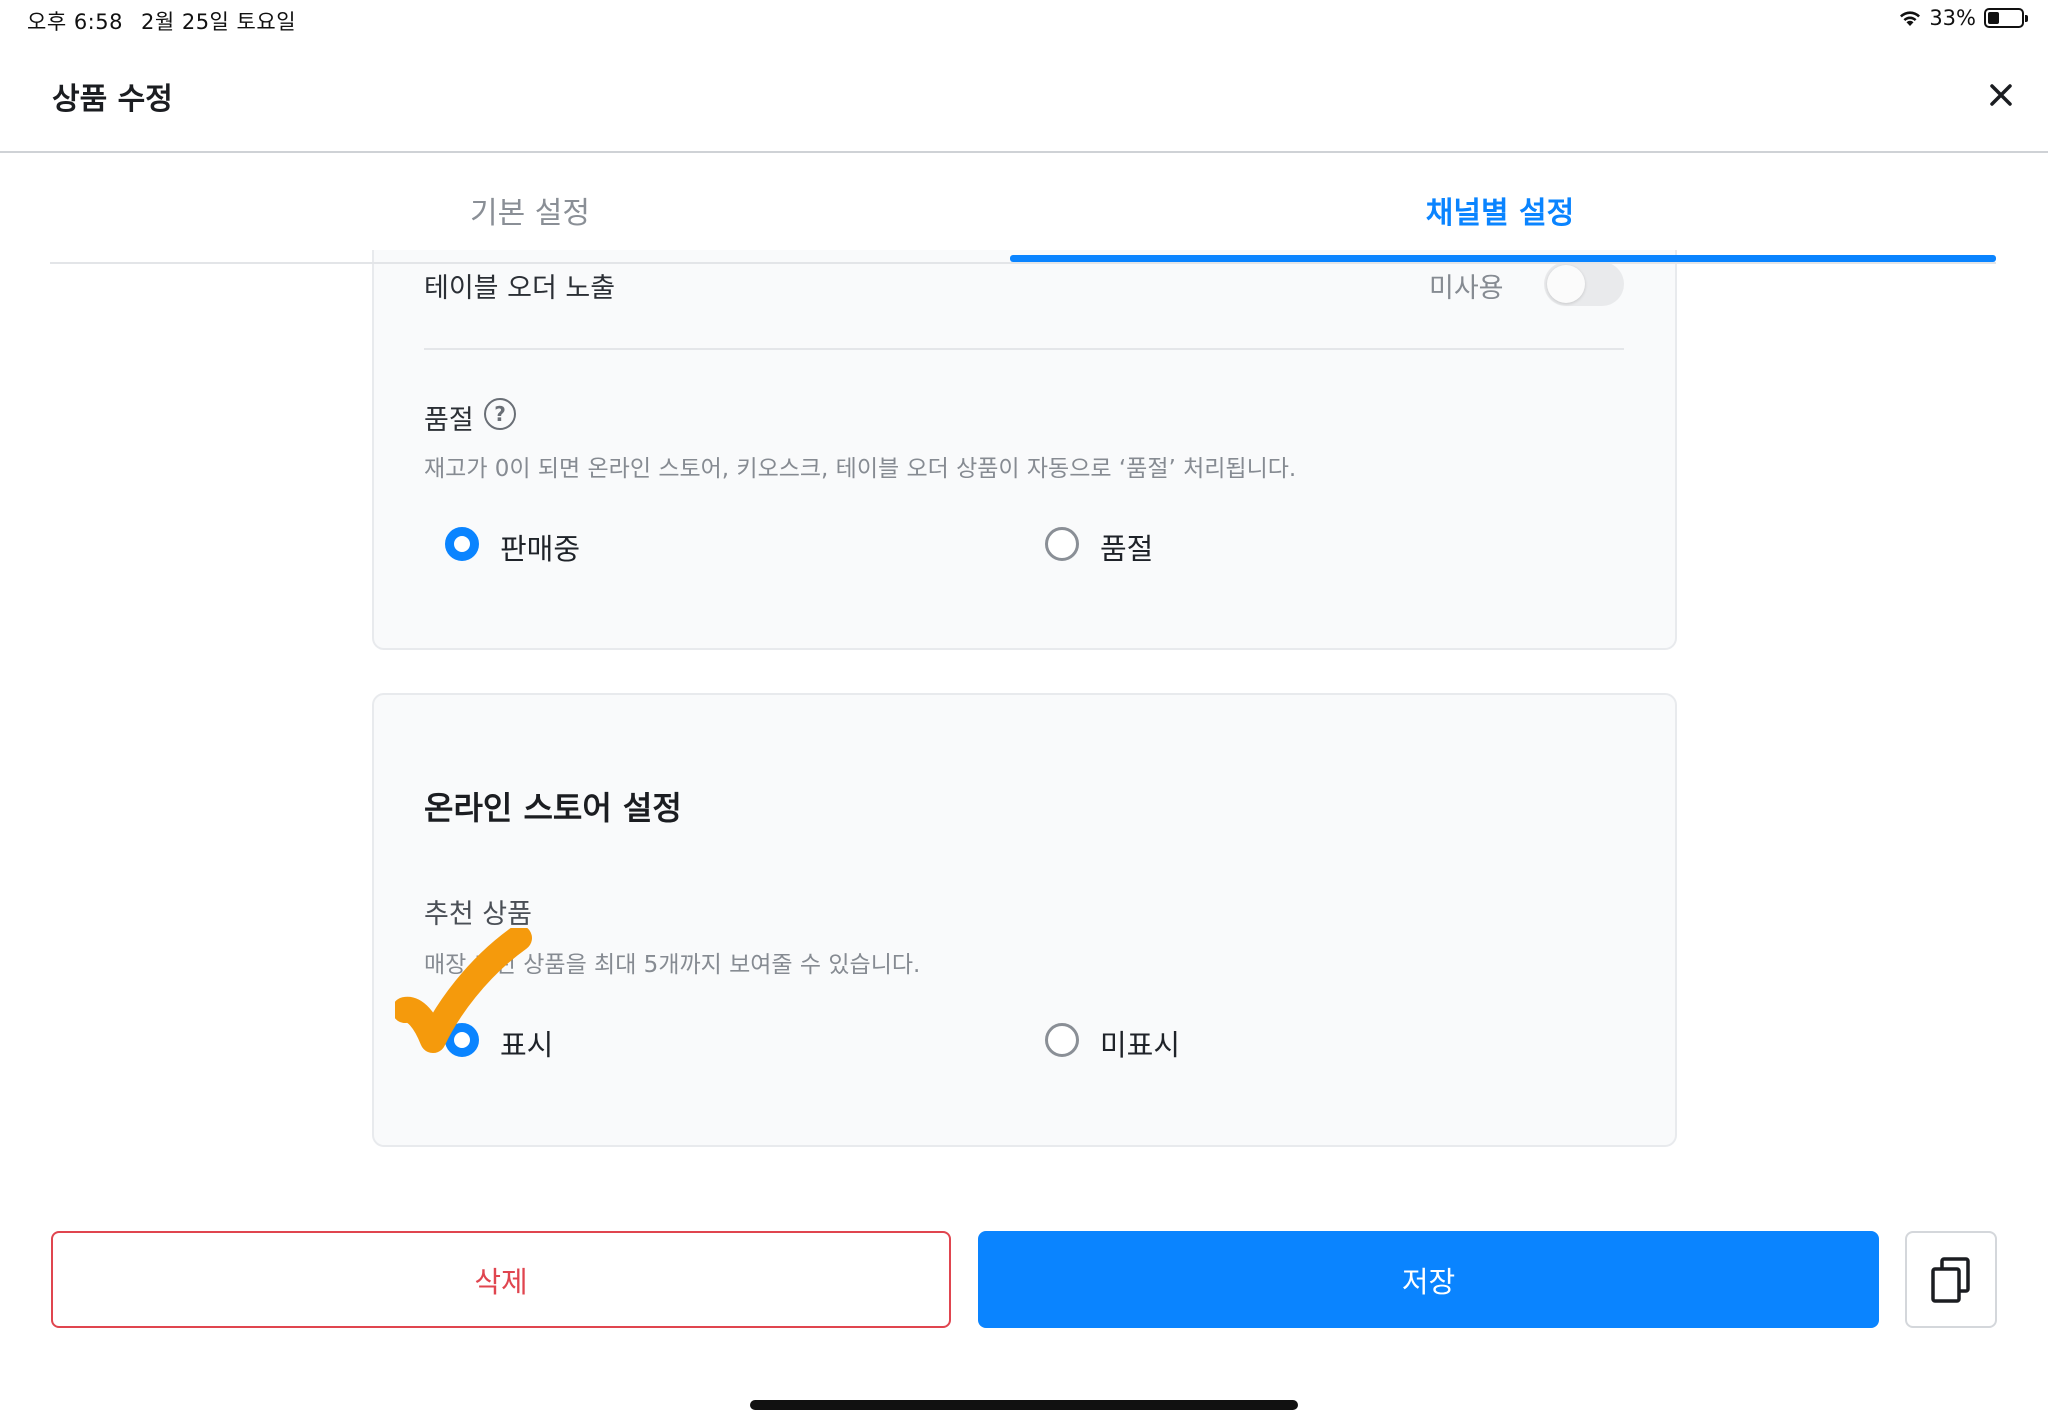  What do you see at coordinates (1140, 1043) in the screenshot?
I see `radio-hide-label: 미표시` at bounding box center [1140, 1043].